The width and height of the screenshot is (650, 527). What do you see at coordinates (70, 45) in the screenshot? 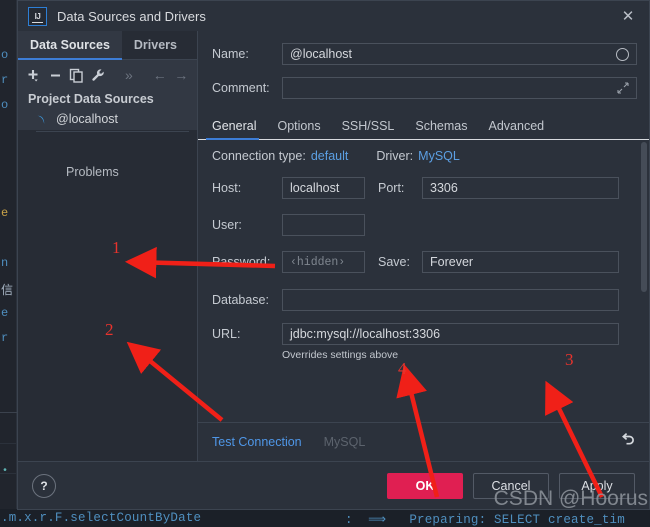
I see `tab-data-sources: Data Sources` at bounding box center [70, 45].